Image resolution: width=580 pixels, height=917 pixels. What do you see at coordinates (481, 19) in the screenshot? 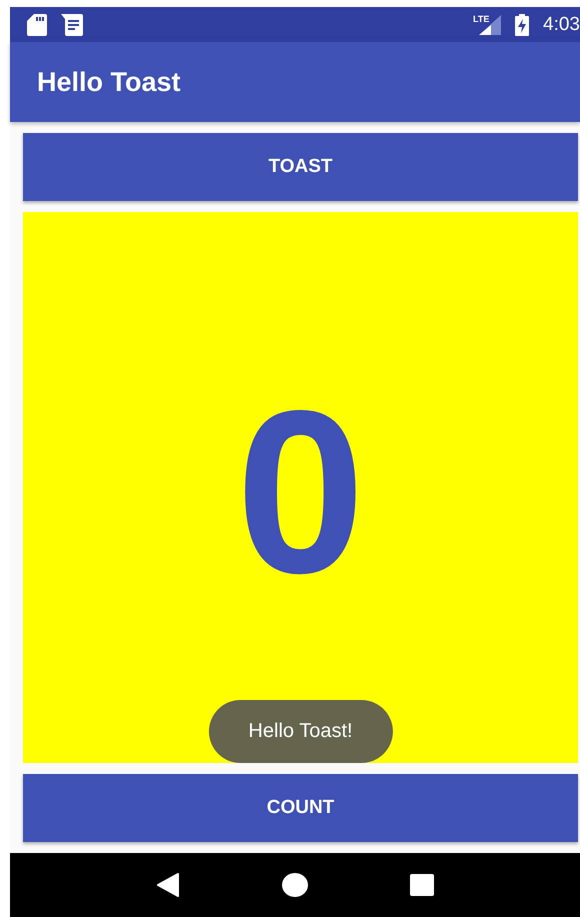
I see `network-label: LTE` at bounding box center [481, 19].